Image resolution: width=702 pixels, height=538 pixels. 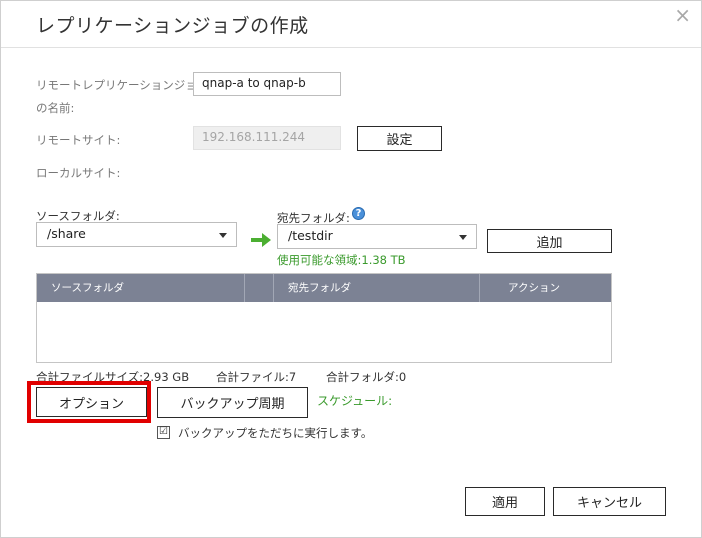 What do you see at coordinates (358, 213) in the screenshot?
I see `help-icon: ?` at bounding box center [358, 213].